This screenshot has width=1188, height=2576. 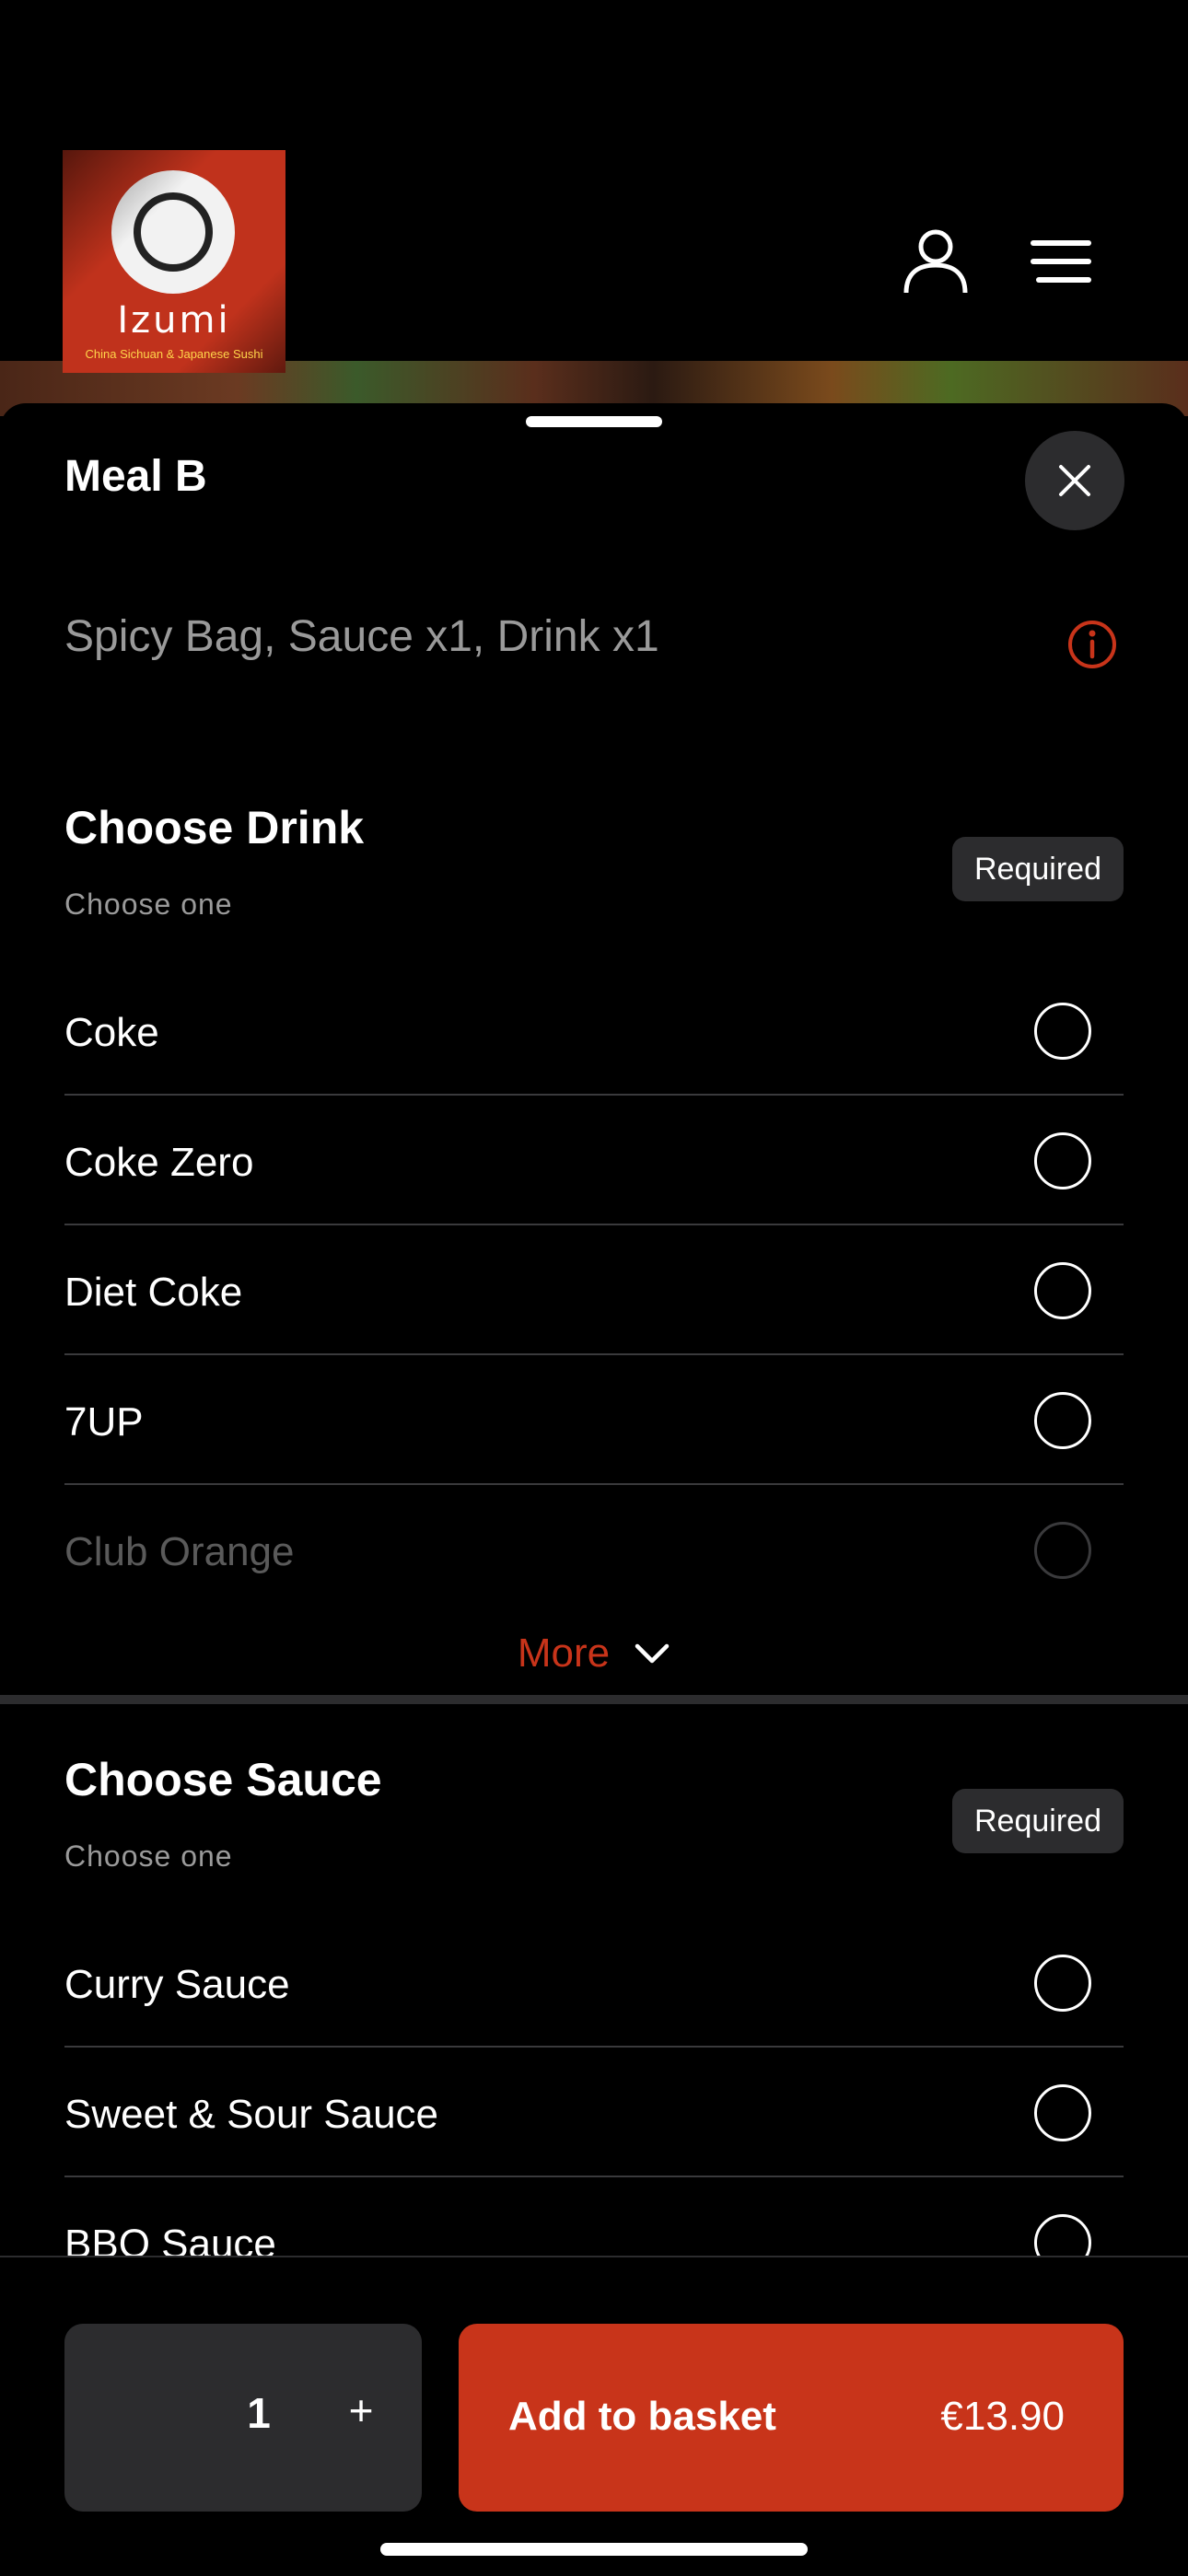 I want to click on sauce-required-badge: Required, so click(x=1038, y=1821).